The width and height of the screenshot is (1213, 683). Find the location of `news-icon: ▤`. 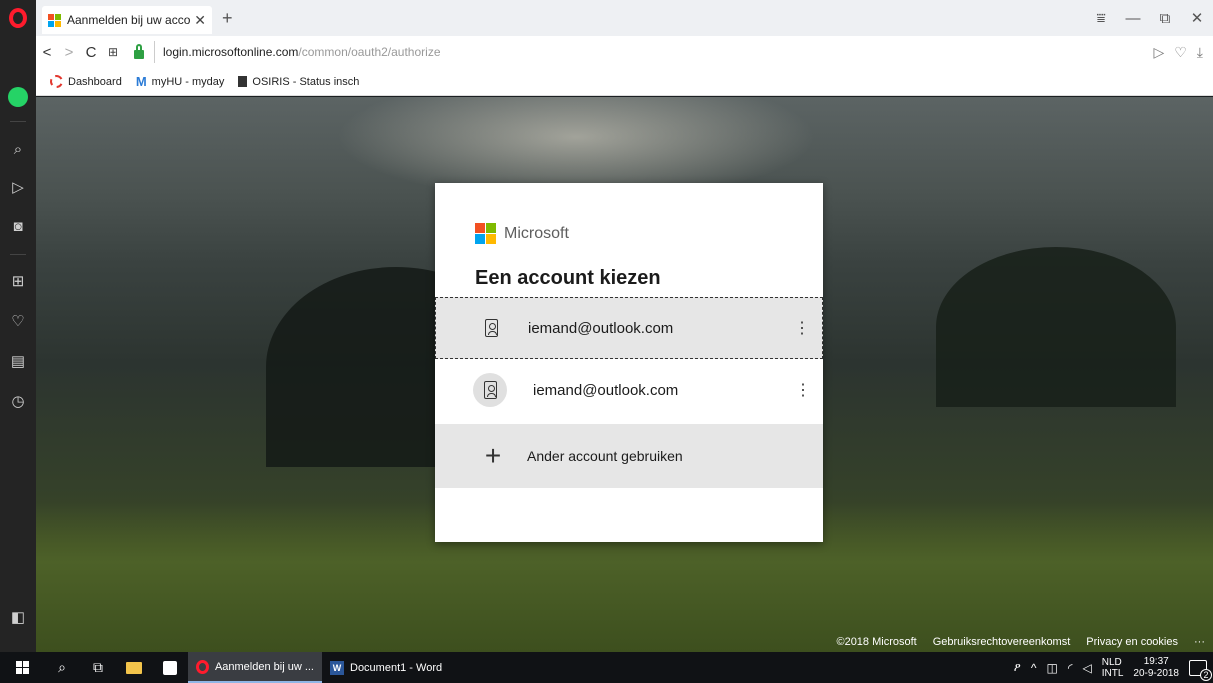

news-icon: ▤ is located at coordinates (18, 361).